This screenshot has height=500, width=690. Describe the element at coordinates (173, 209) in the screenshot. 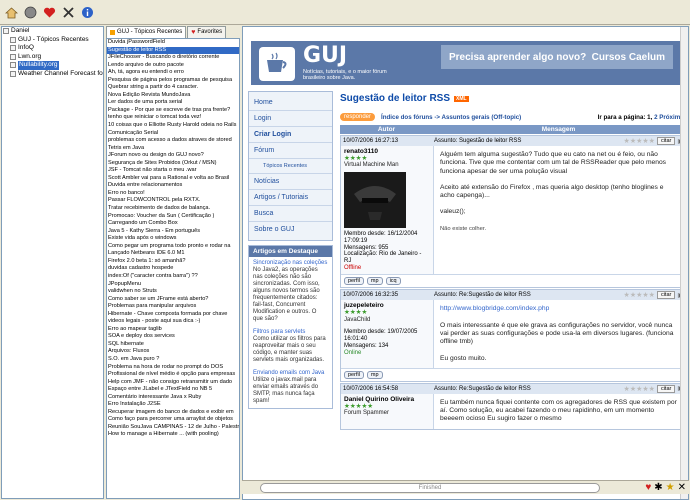

I see `topic-list-item: Tratar recebimento de dados de balança.` at that location.